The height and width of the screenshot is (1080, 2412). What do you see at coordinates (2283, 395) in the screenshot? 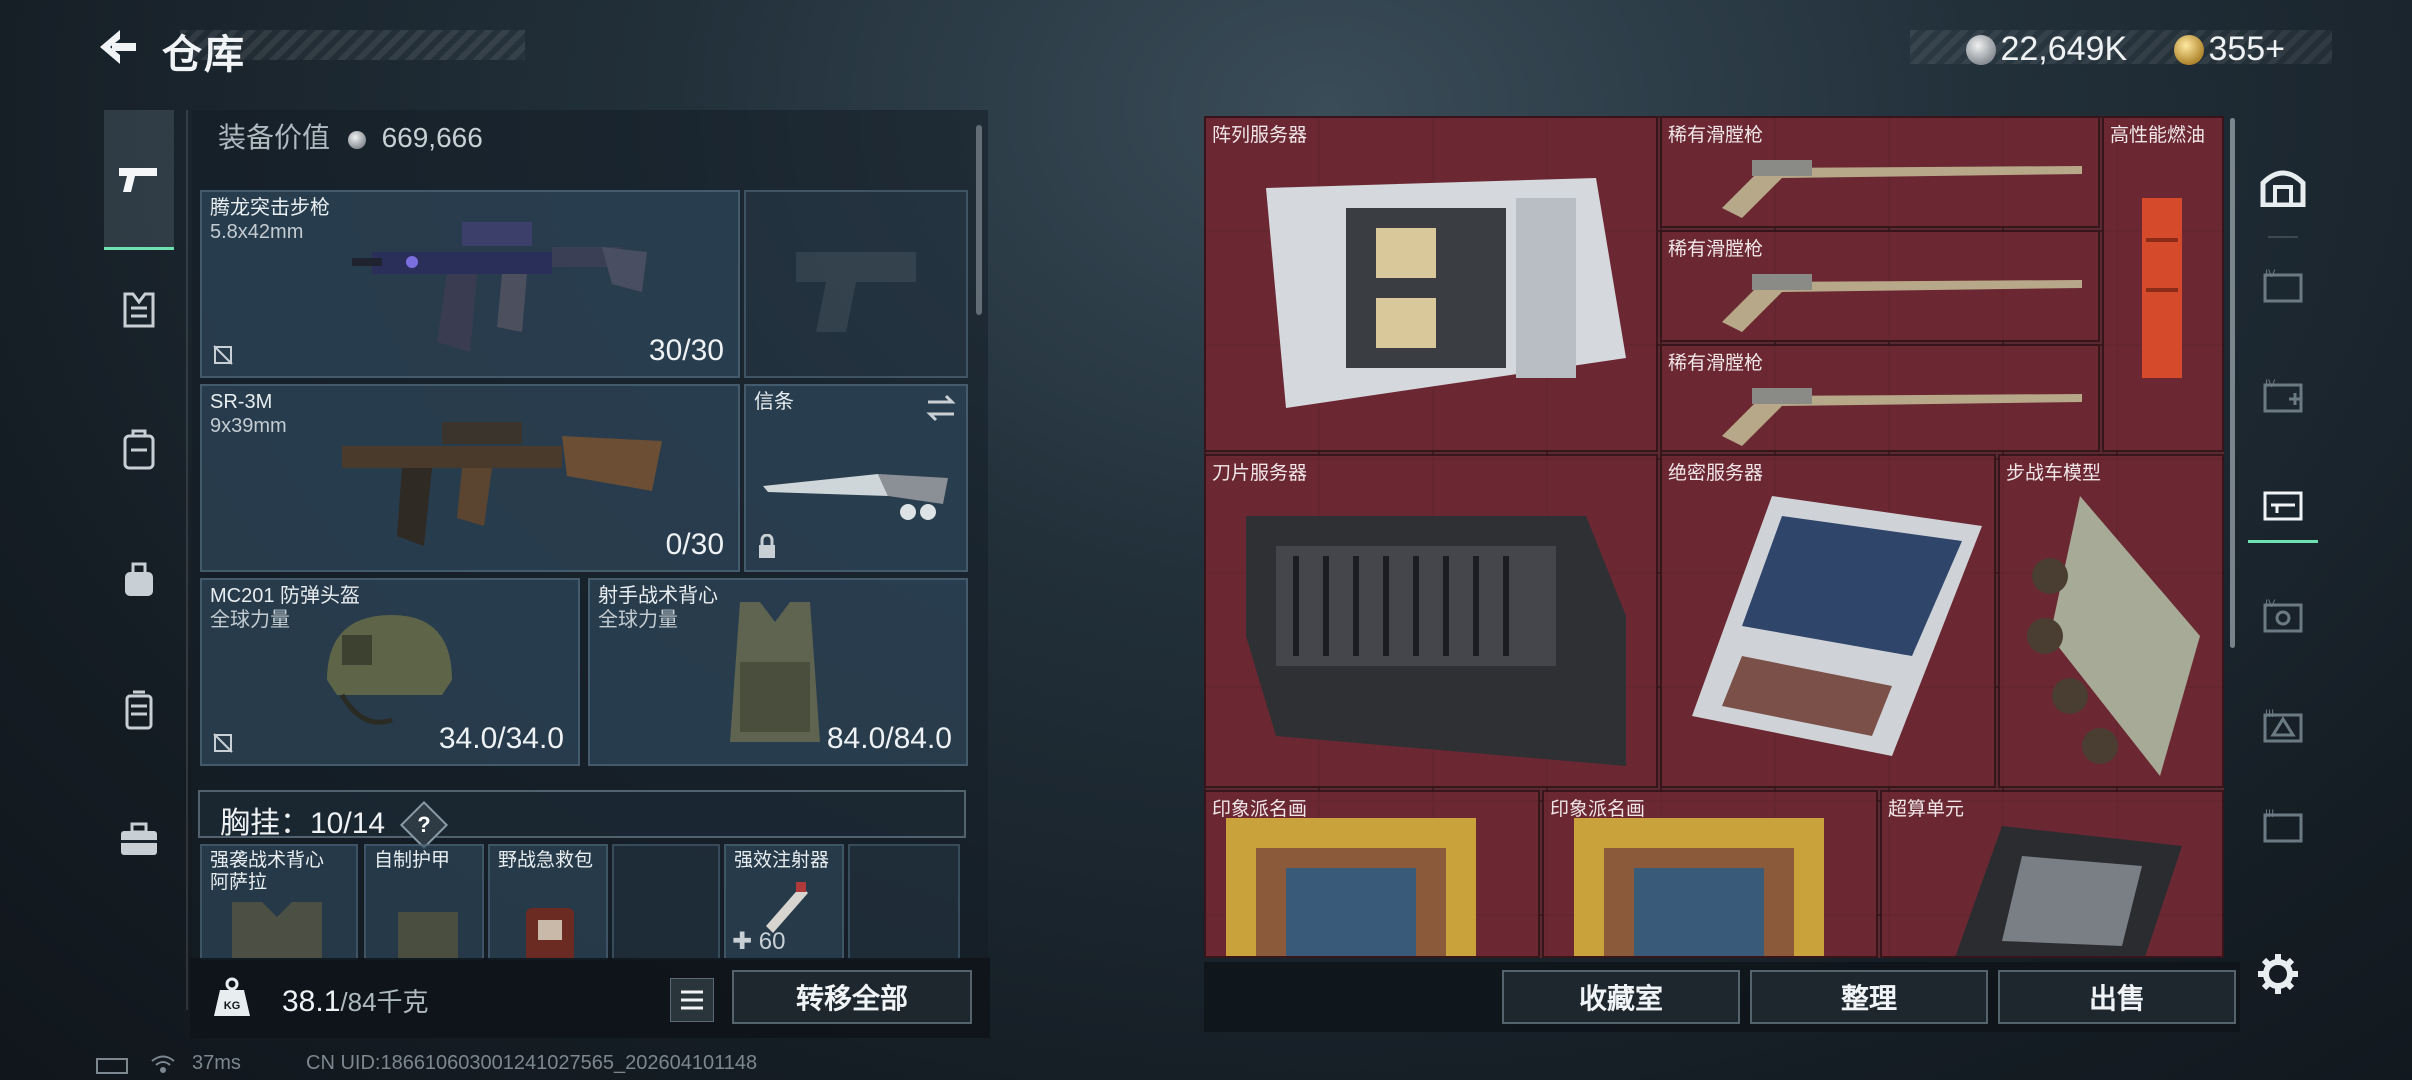
I see `stash-page-4b-tab: IV` at bounding box center [2283, 395].